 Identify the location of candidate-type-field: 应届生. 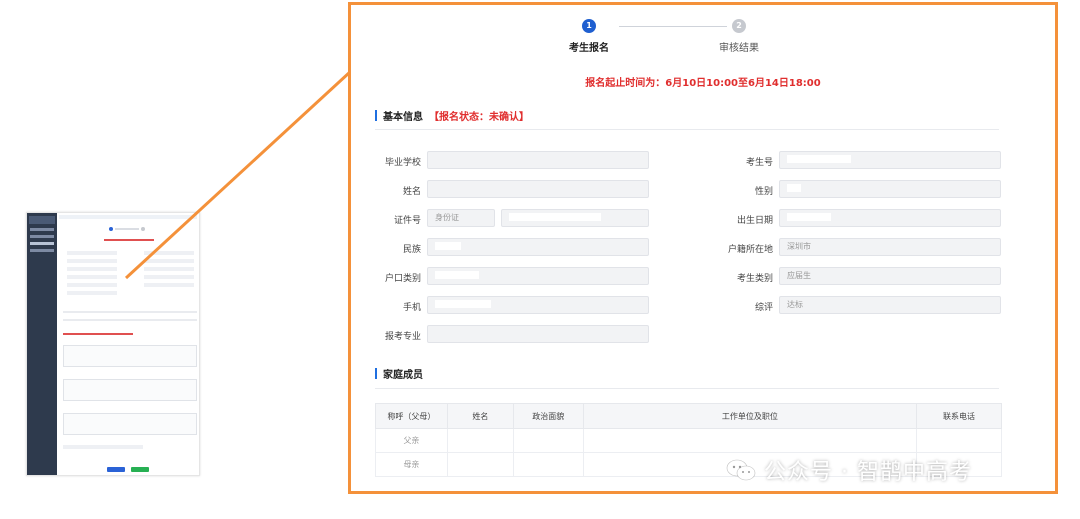
(890, 276).